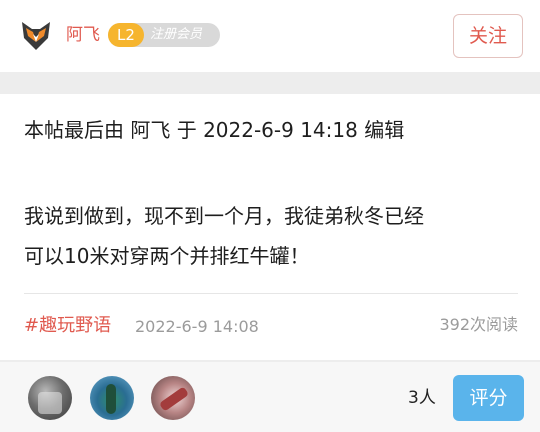  Describe the element at coordinates (83, 35) in the screenshot. I see `author-name: 阿飞` at that location.